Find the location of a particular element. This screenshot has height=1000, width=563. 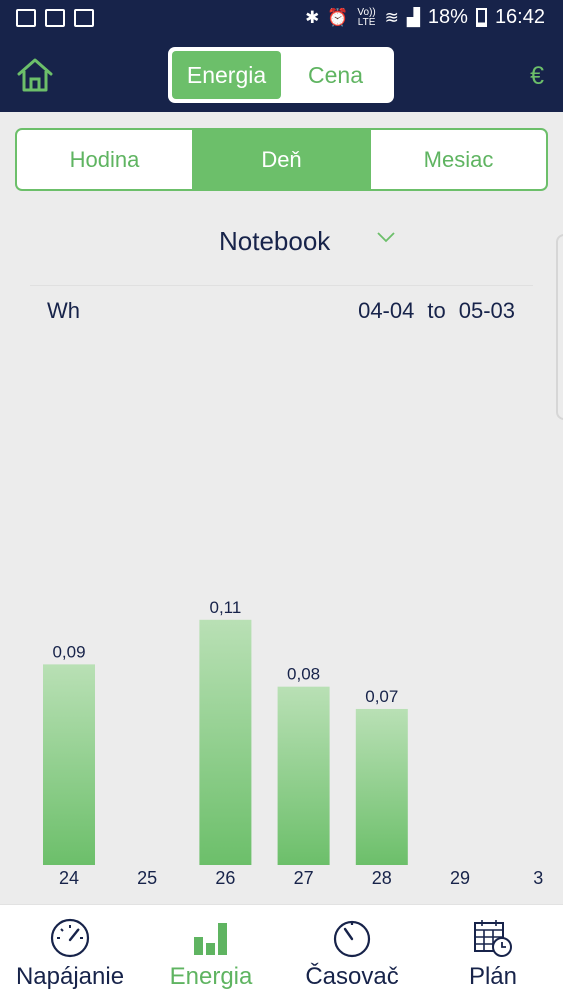

battery-percent: 18% is located at coordinates (447, 17).